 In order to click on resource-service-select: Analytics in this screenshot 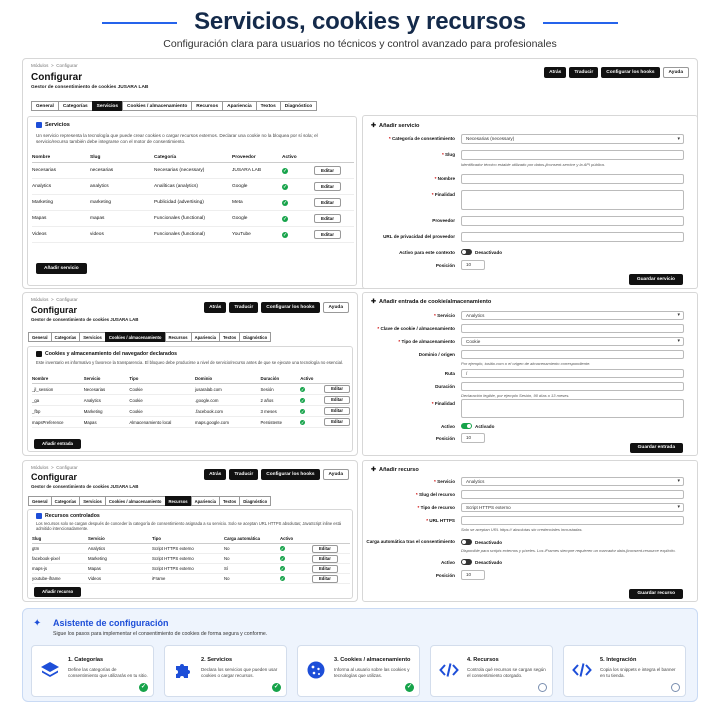, I will do `click(572, 481)`.